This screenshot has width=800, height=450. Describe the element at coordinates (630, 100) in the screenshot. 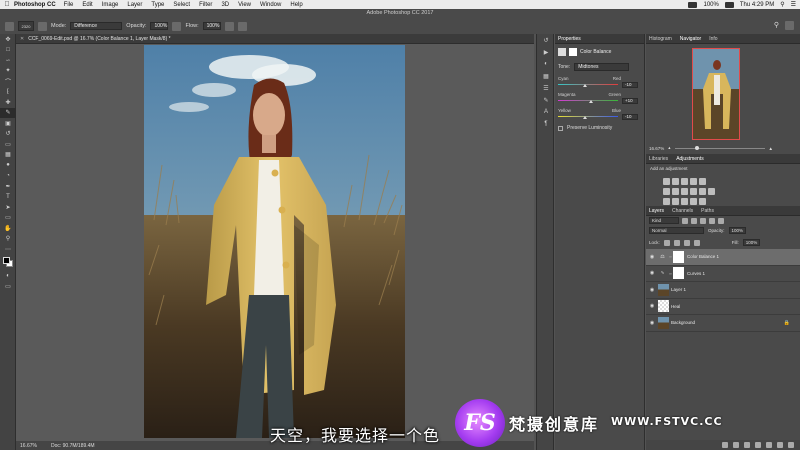

I see `slider-value-field: +10` at that location.